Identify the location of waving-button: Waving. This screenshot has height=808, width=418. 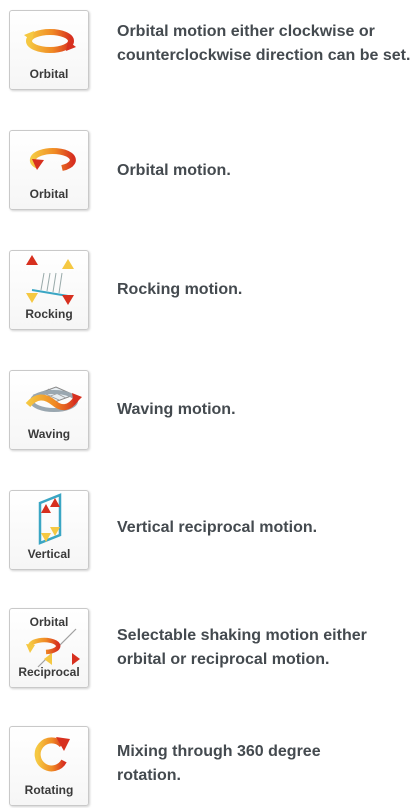
(49, 410).